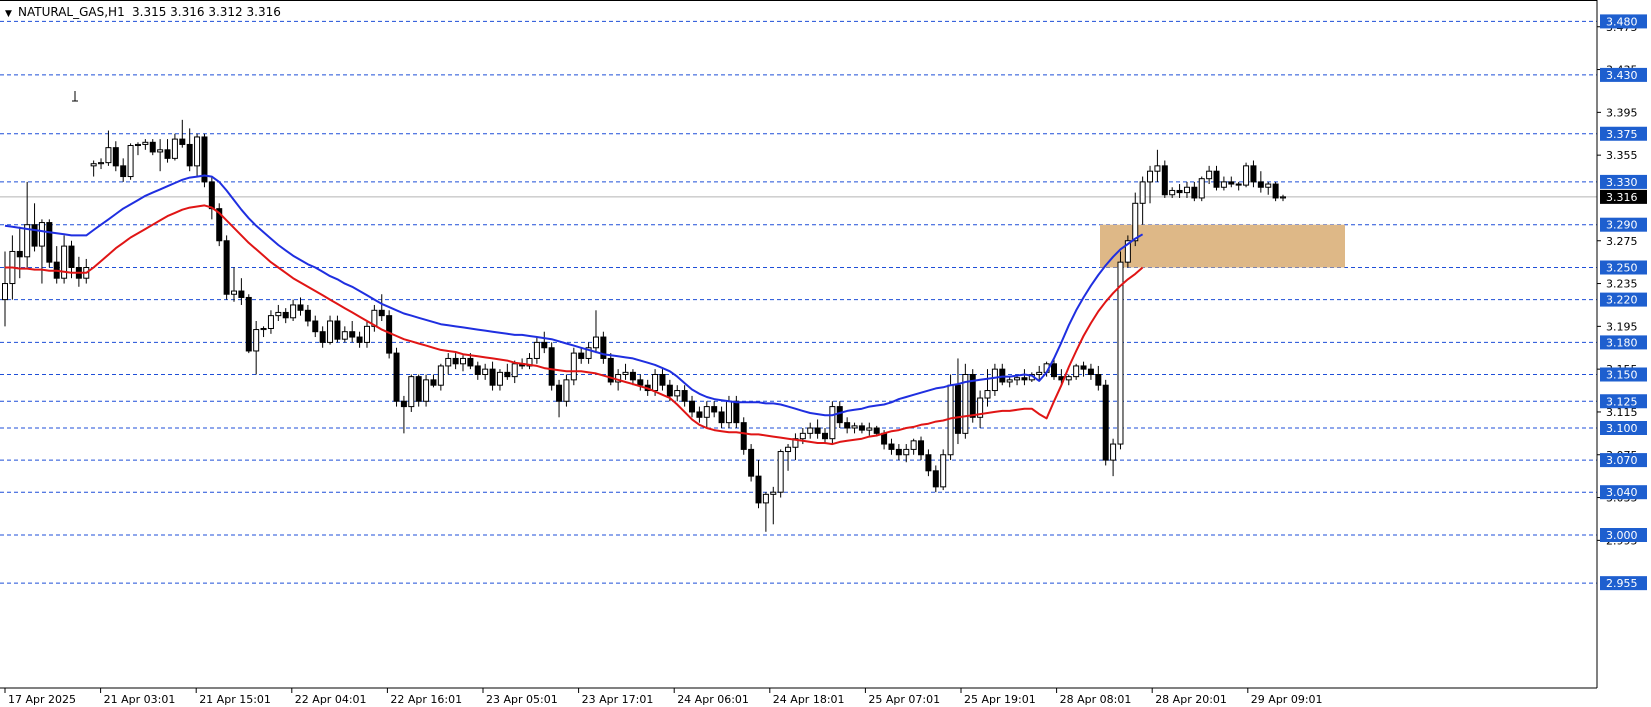 Image resolution: width=1651 pixels, height=707 pixels. Describe the element at coordinates (235, 699) in the screenshot. I see `time-tick-label: 21 Apr 15:01` at that location.